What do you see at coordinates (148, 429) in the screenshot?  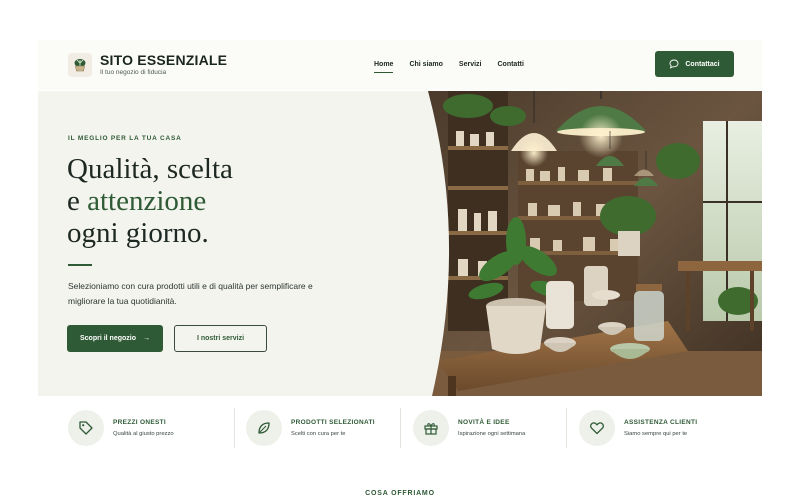 I see `feature-honest-prices: PREZZI ONESTI Qualità al giusto prezzo` at bounding box center [148, 429].